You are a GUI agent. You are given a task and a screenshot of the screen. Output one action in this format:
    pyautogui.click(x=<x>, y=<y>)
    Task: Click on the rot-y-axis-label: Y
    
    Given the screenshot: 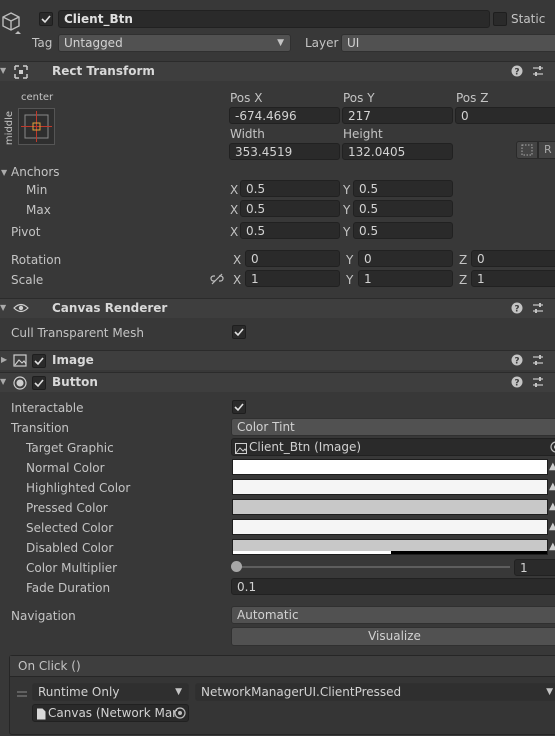 What is the action you would take?
    pyautogui.click(x=350, y=260)
    